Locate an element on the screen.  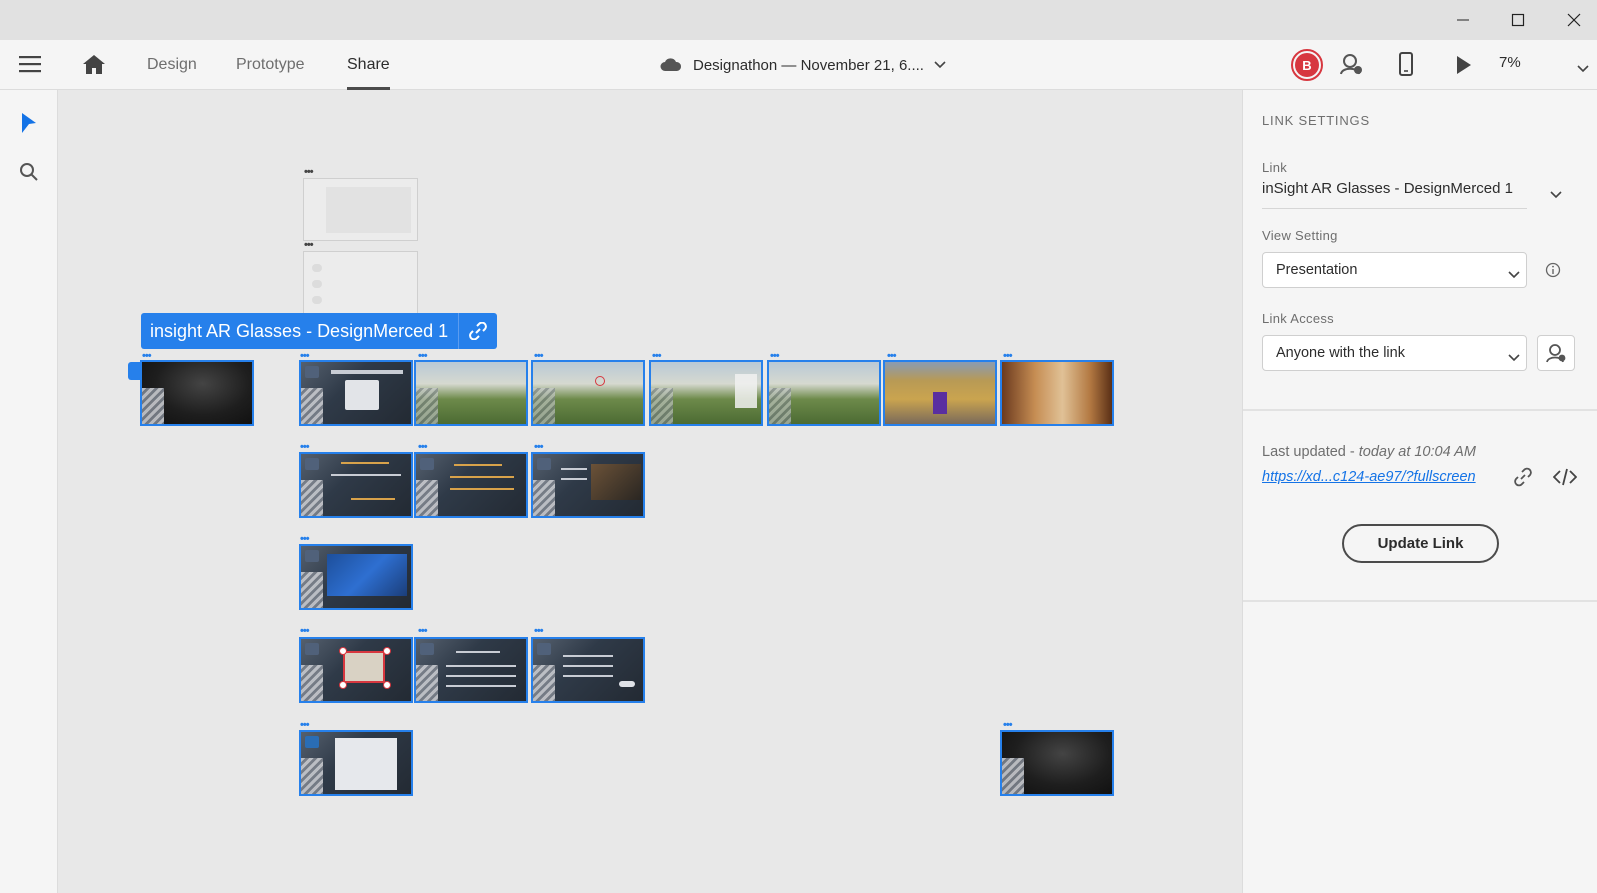
search-icon is located at coordinates (29, 174).